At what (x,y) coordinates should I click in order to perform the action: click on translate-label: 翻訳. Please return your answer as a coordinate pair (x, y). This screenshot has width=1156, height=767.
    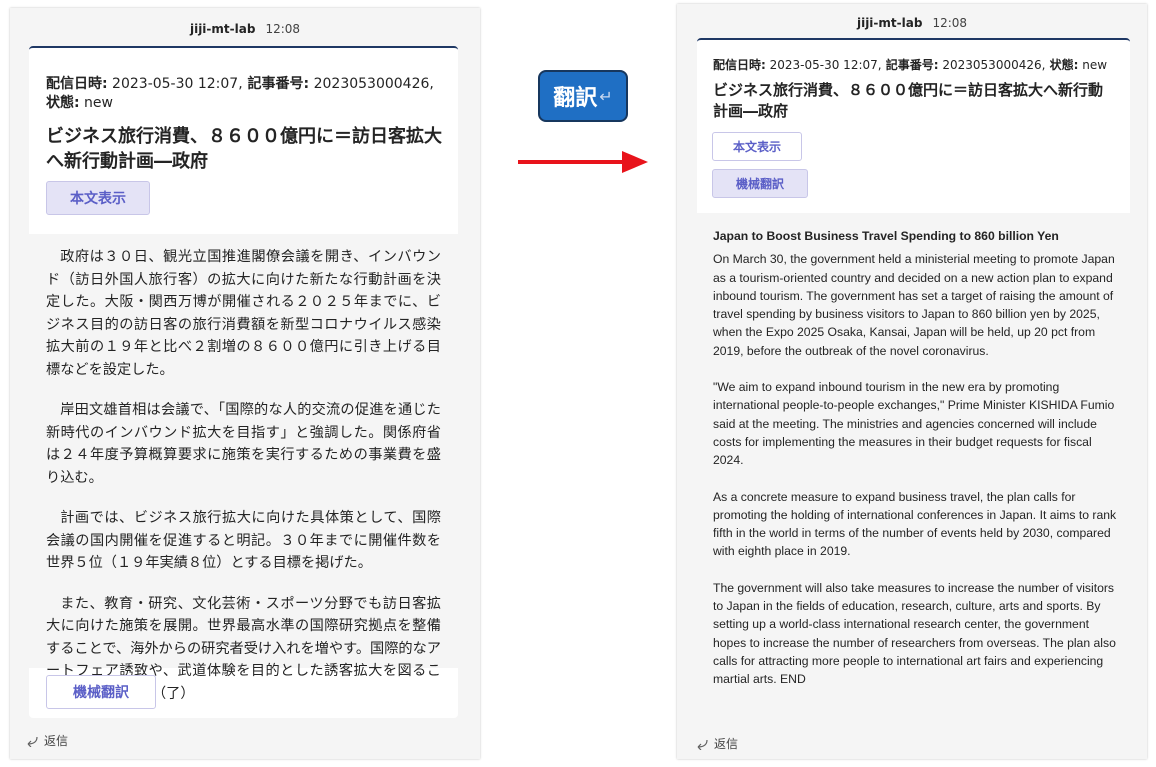
    Looking at the image, I should click on (575, 98).